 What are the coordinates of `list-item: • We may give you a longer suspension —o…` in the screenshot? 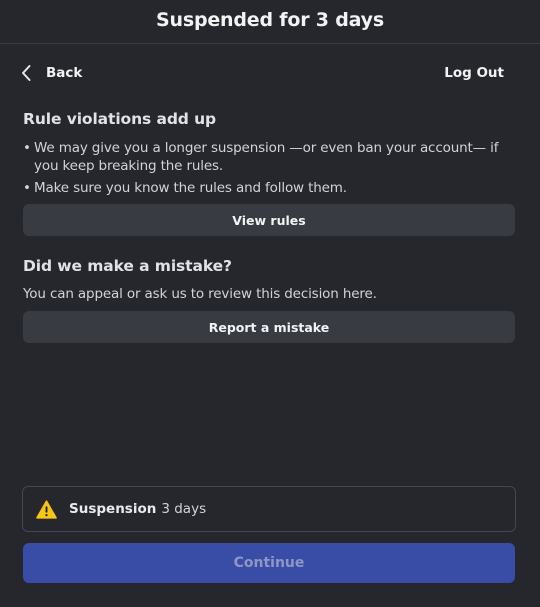 It's located at (270, 157).